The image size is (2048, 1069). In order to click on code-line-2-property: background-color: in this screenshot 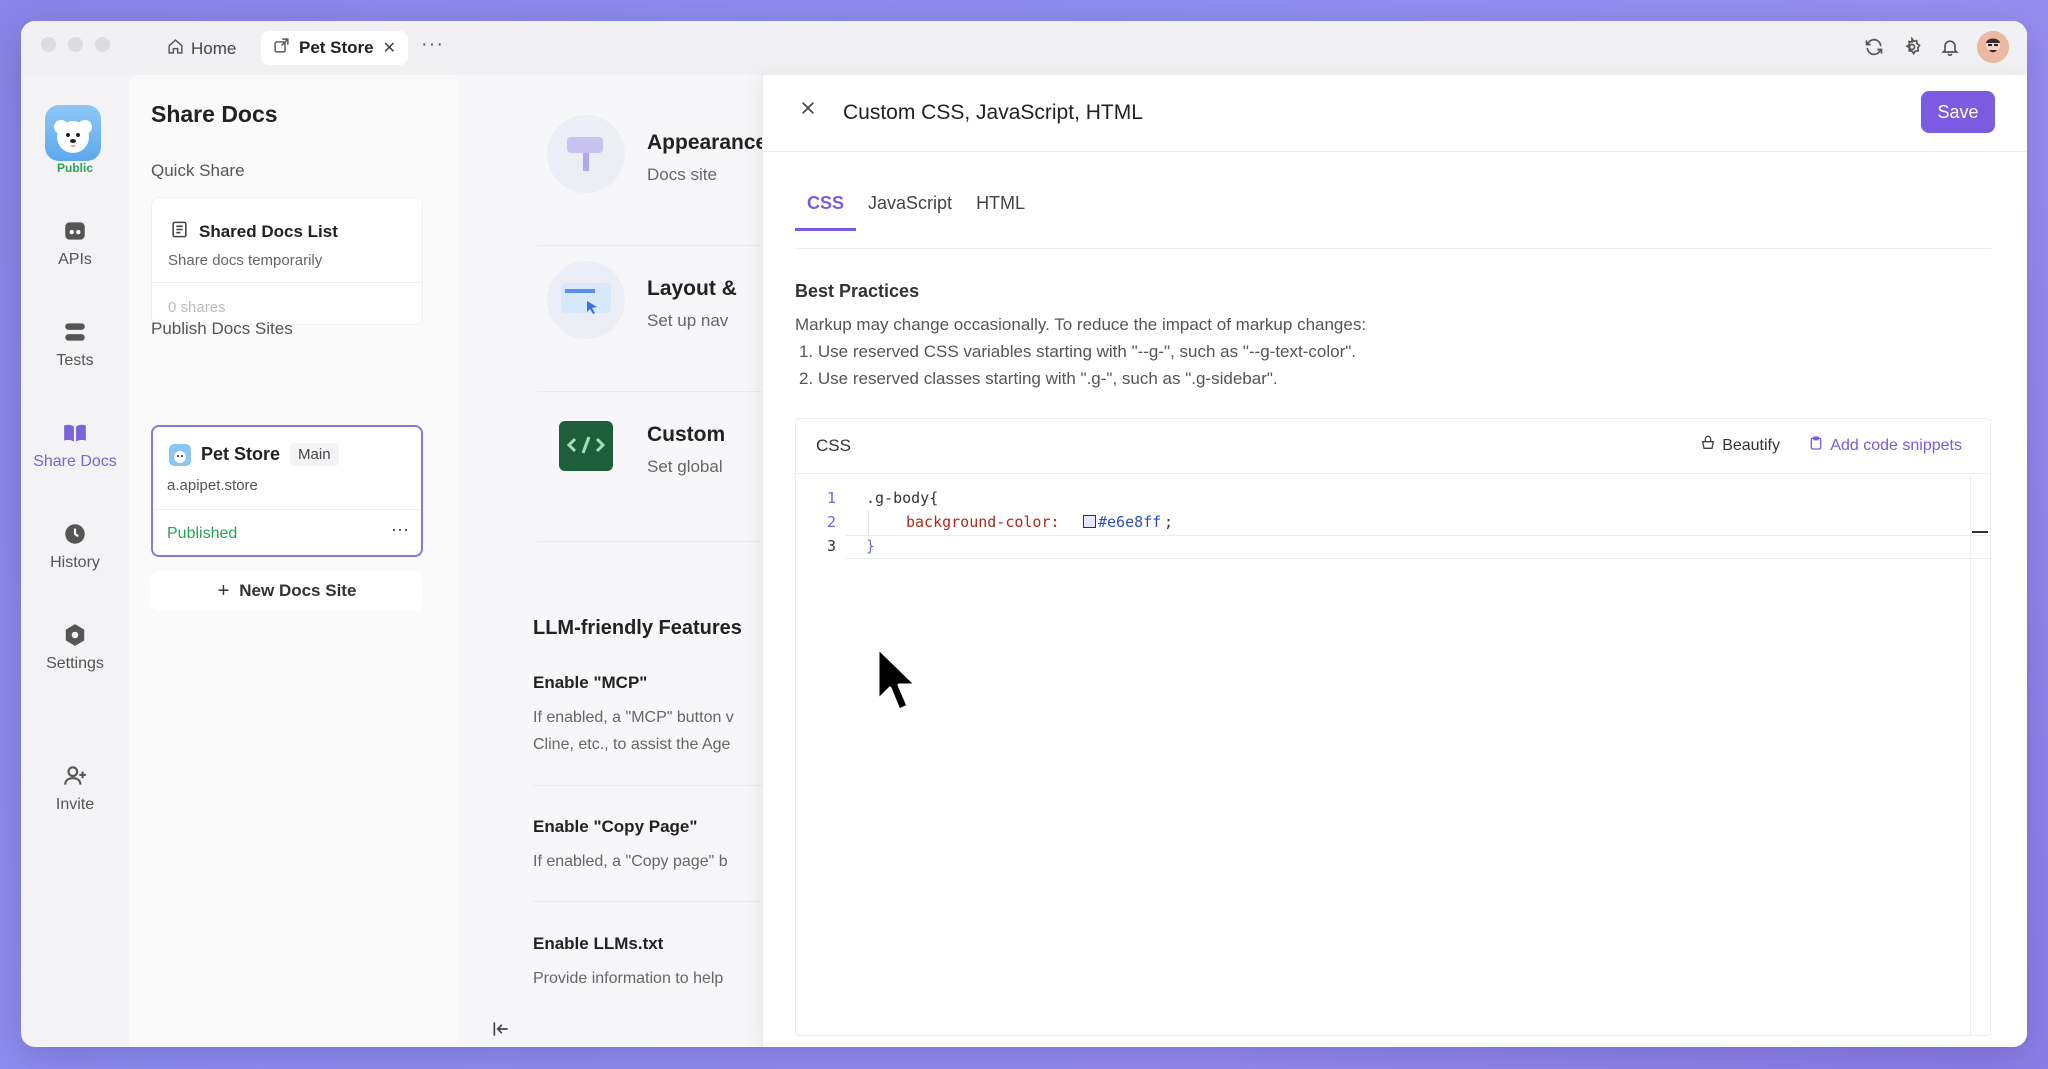, I will do `click(983, 522)`.